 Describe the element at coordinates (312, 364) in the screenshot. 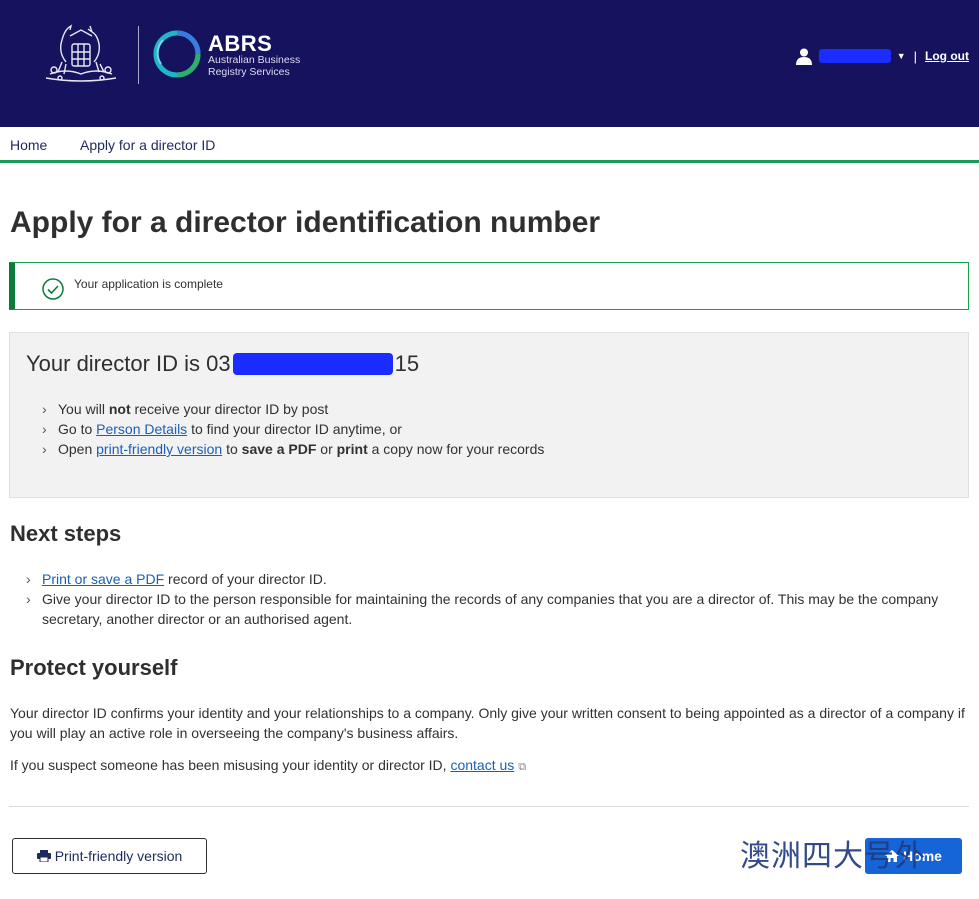

I see `director-id-redacted` at that location.